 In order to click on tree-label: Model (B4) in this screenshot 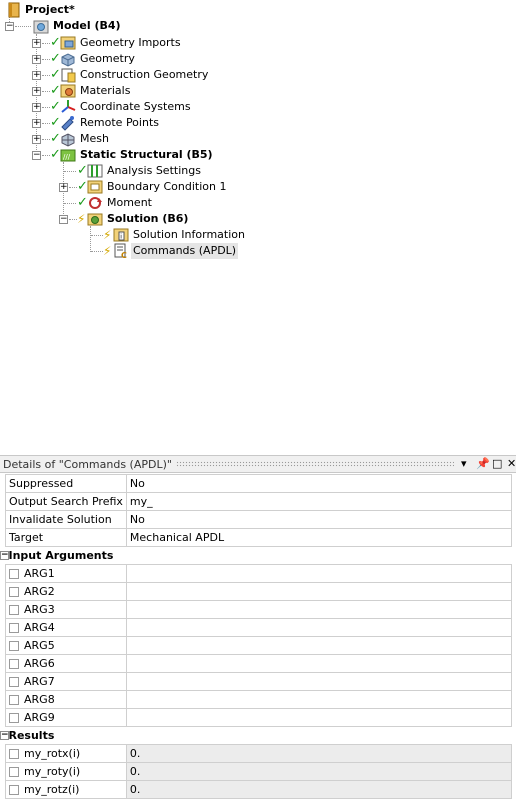, I will do `click(87, 25)`.